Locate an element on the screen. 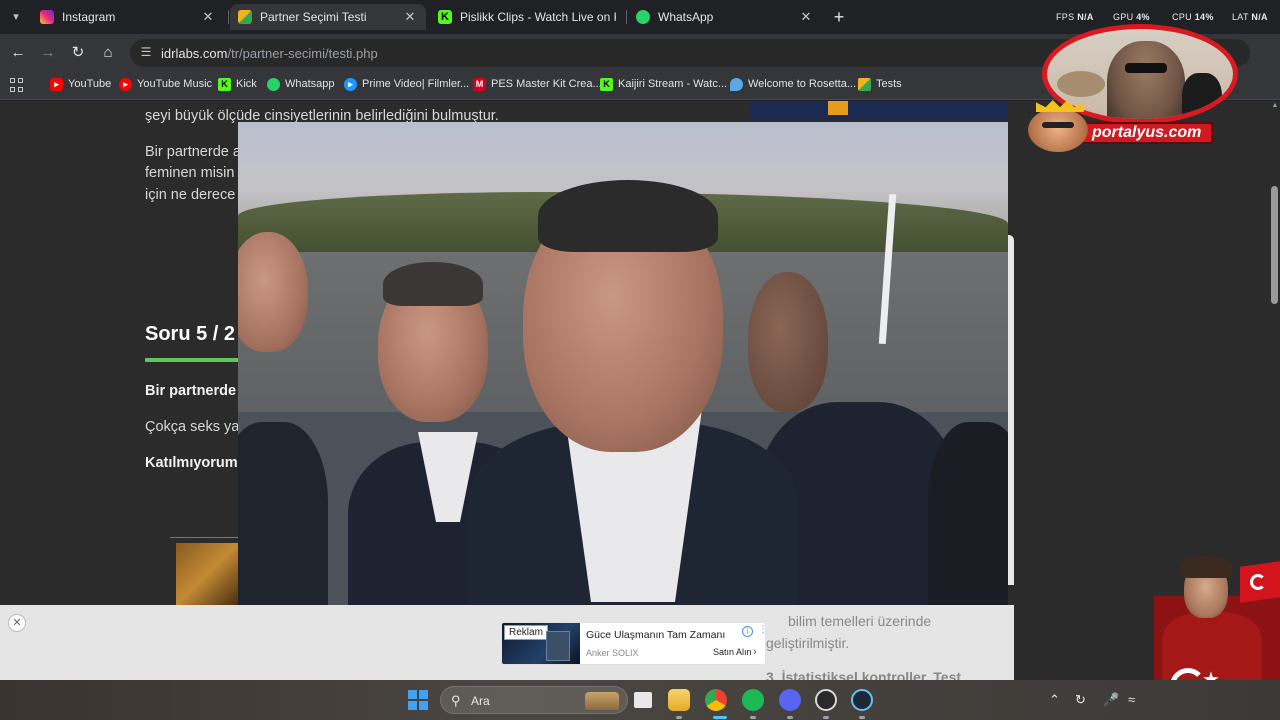  tab-title: Instagram is located at coordinates (89, 17).